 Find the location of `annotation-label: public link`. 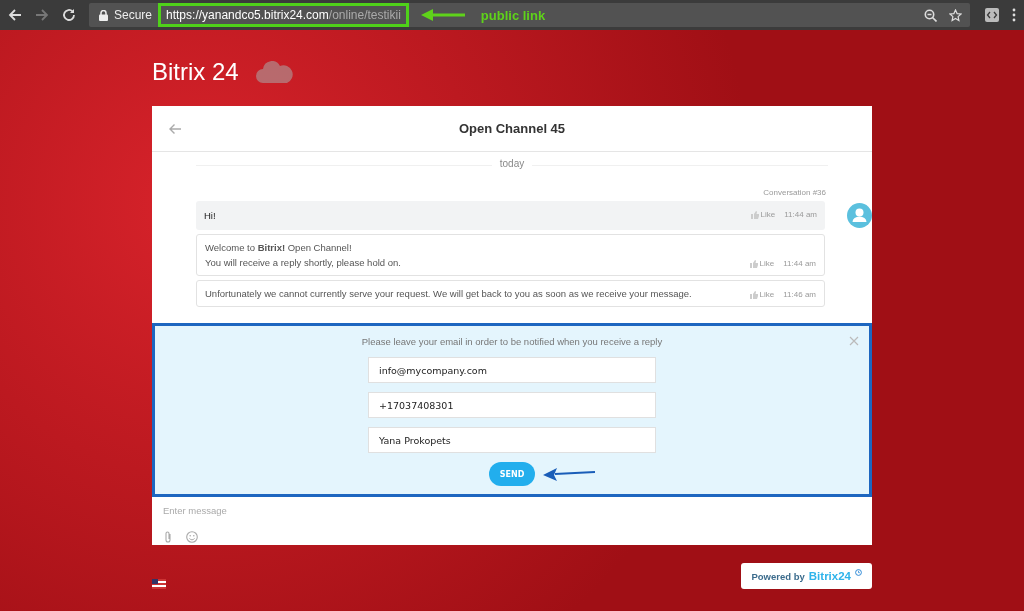

annotation-label: public link is located at coordinates (513, 15).